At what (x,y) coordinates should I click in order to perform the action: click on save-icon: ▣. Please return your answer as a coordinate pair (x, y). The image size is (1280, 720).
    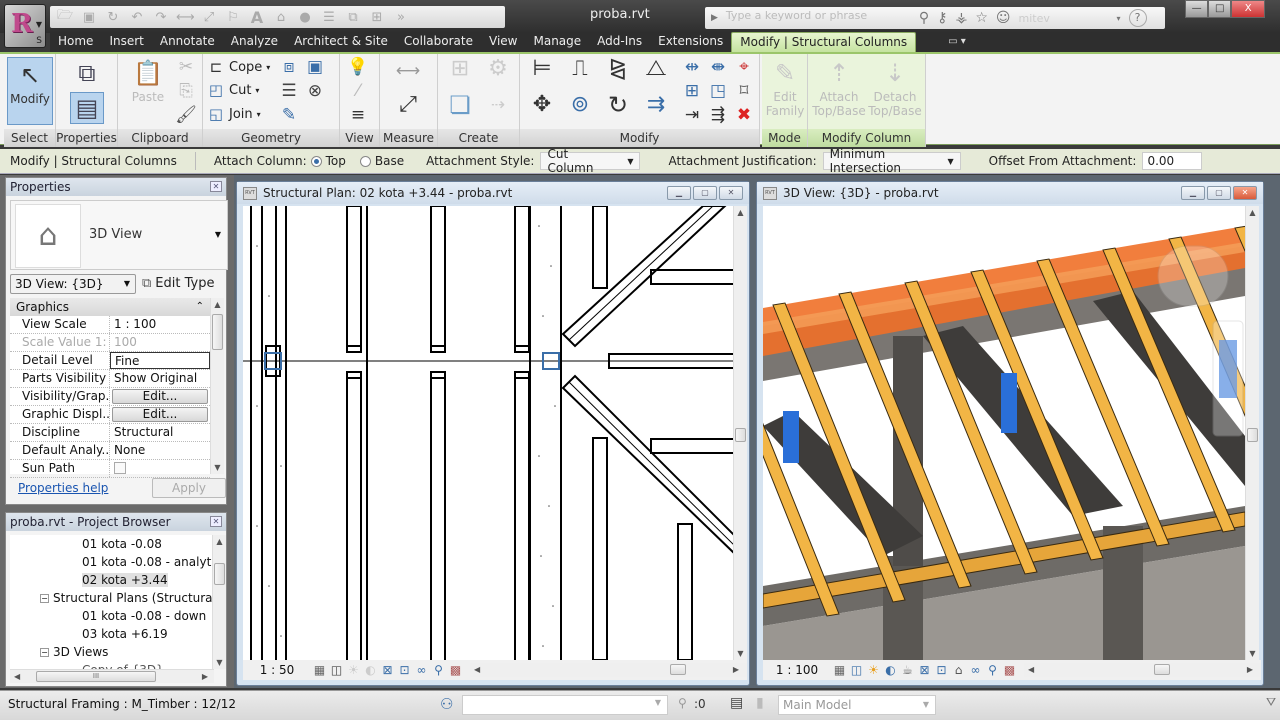
    Looking at the image, I should click on (89, 17).